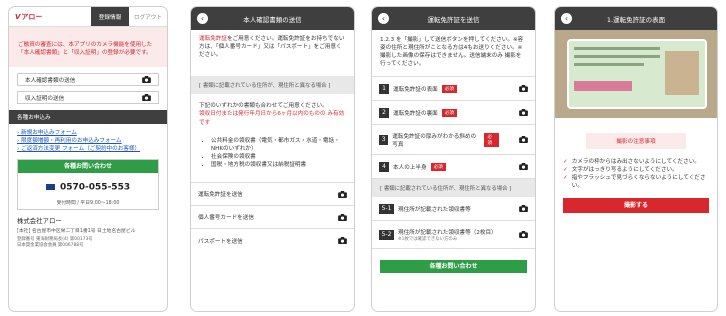  What do you see at coordinates (50, 245) in the screenshot?
I see `association-number: 日本貸金業協会会員 第006788号` at bounding box center [50, 245].